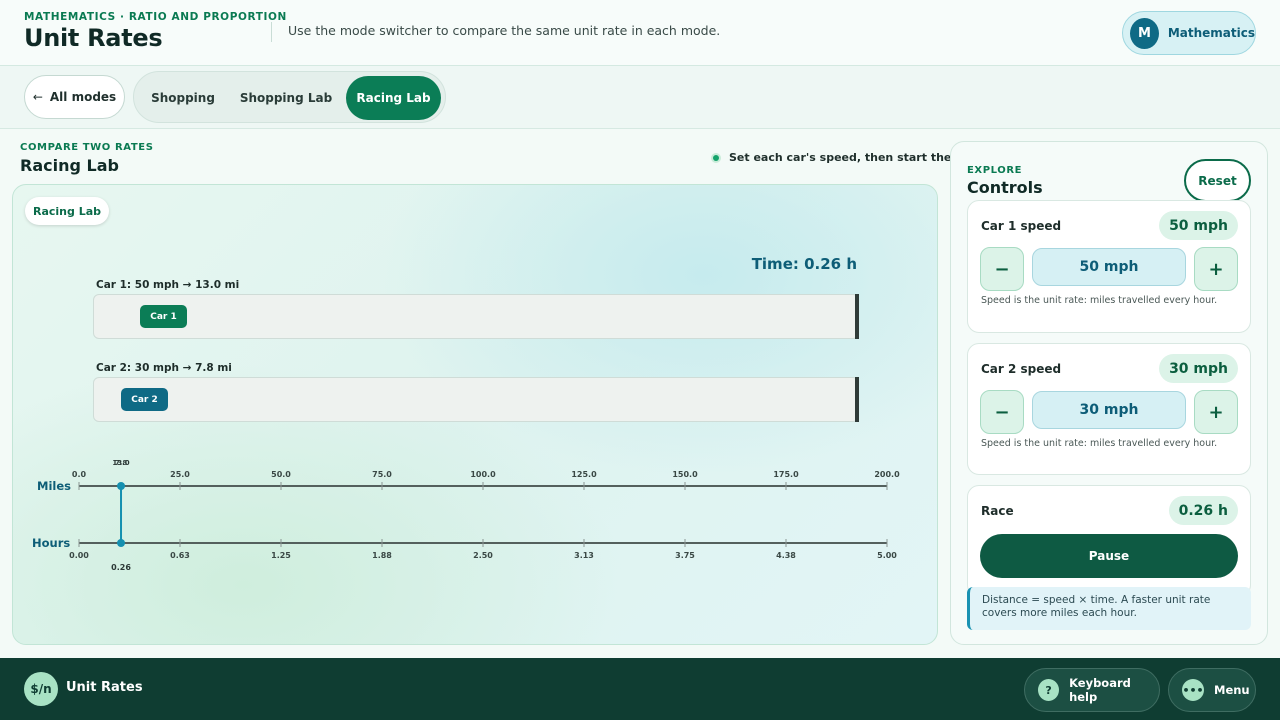 This screenshot has height=720, width=1280. Describe the element at coordinates (1100, 690) in the screenshot. I see `keyboard-help-label: Keyboard help` at that location.